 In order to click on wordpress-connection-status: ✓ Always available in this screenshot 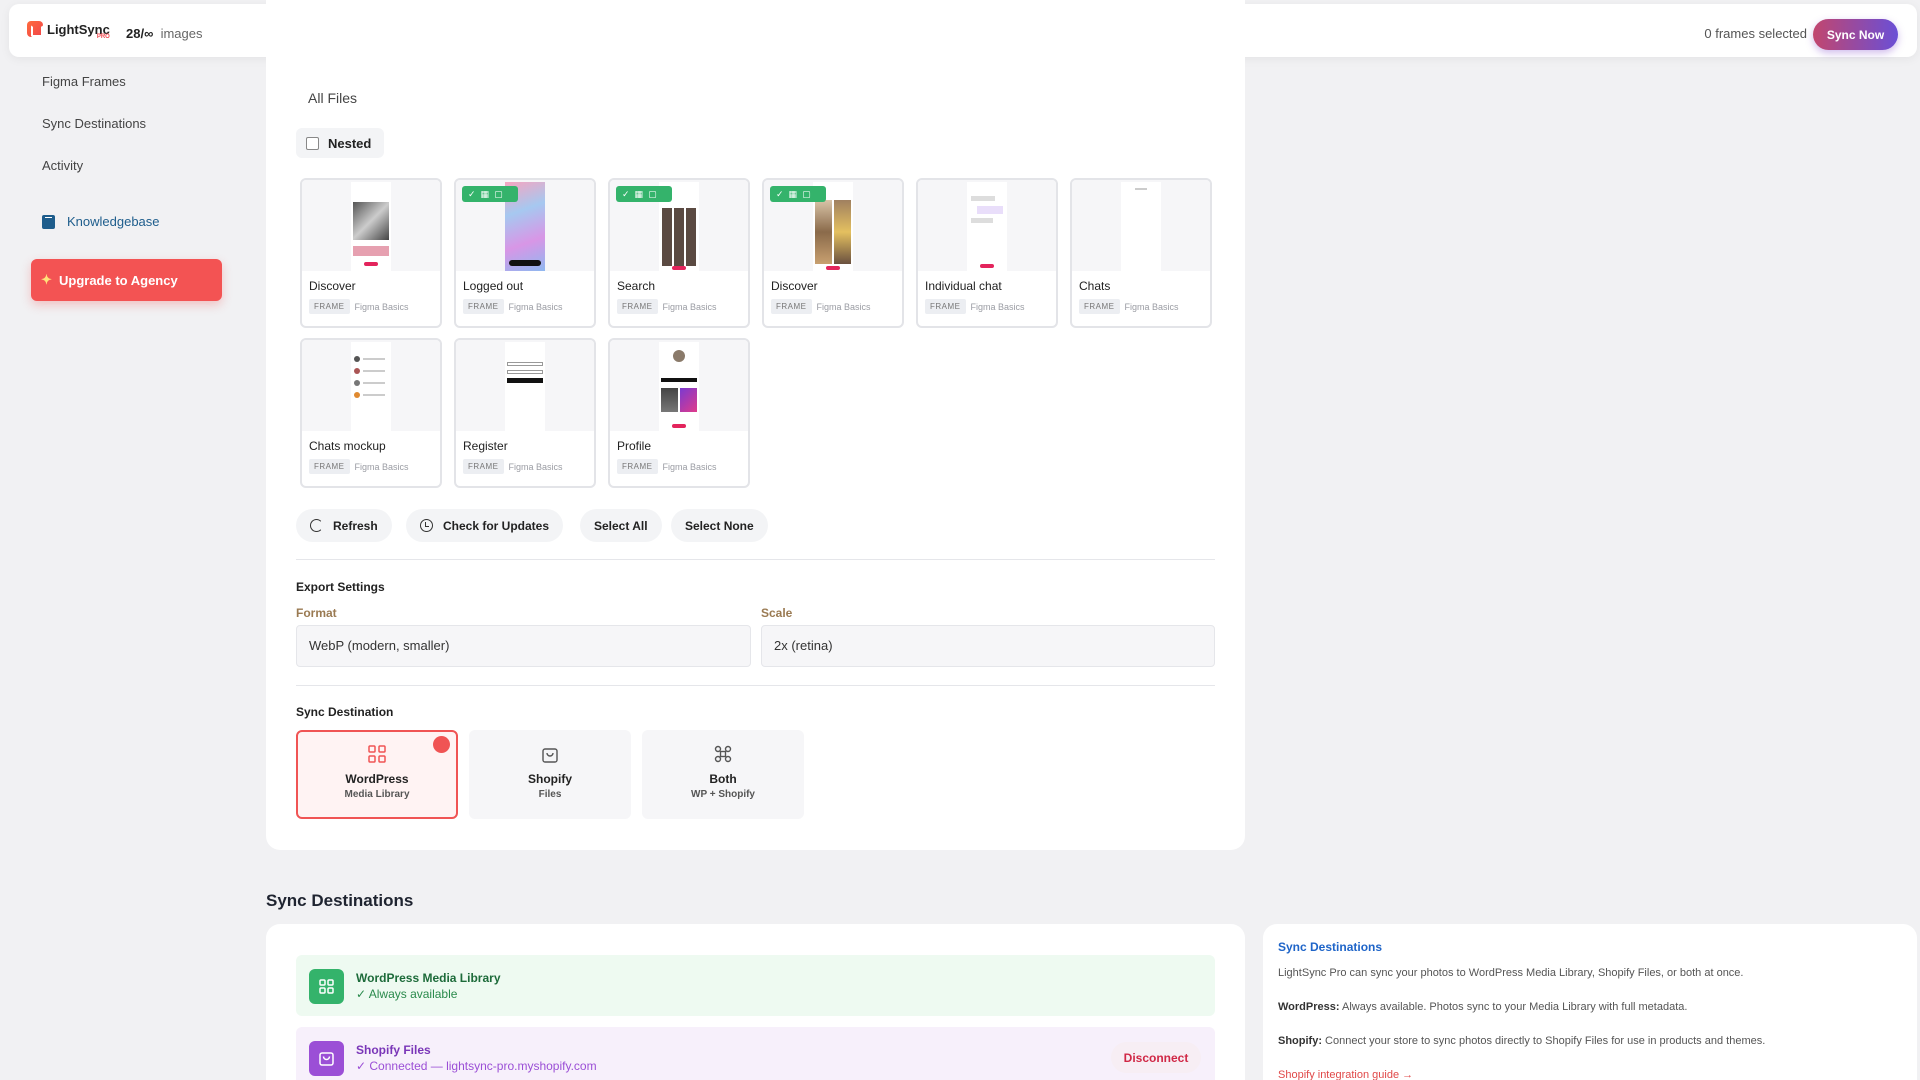, I will do `click(407, 994)`.